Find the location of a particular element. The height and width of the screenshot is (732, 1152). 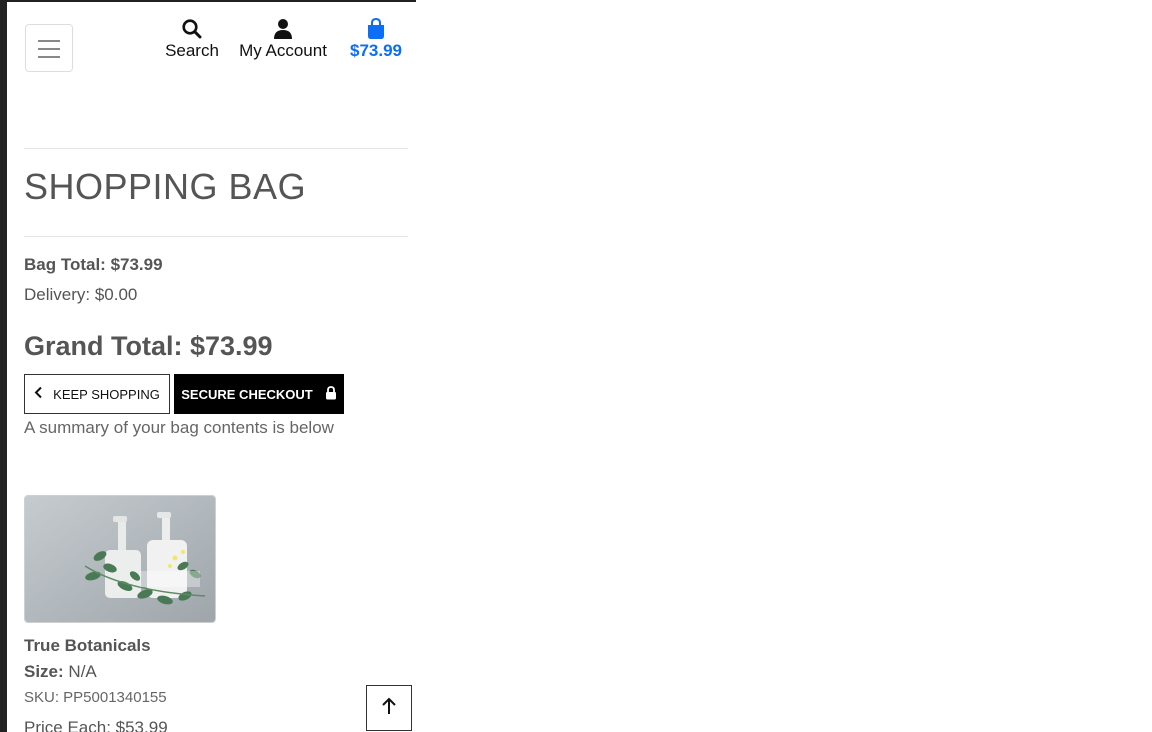

product-price-each: Price Each: $53.99 is located at coordinates (96, 725).